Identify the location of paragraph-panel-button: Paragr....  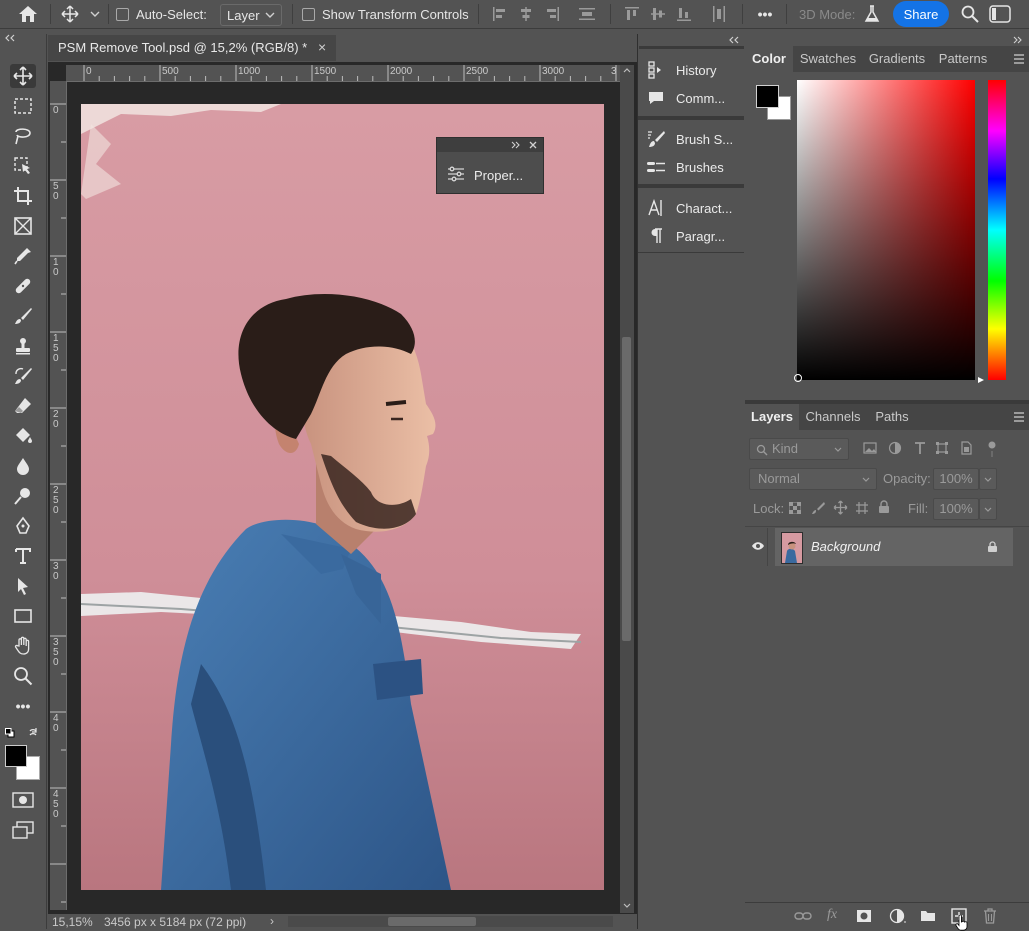
(694, 236).